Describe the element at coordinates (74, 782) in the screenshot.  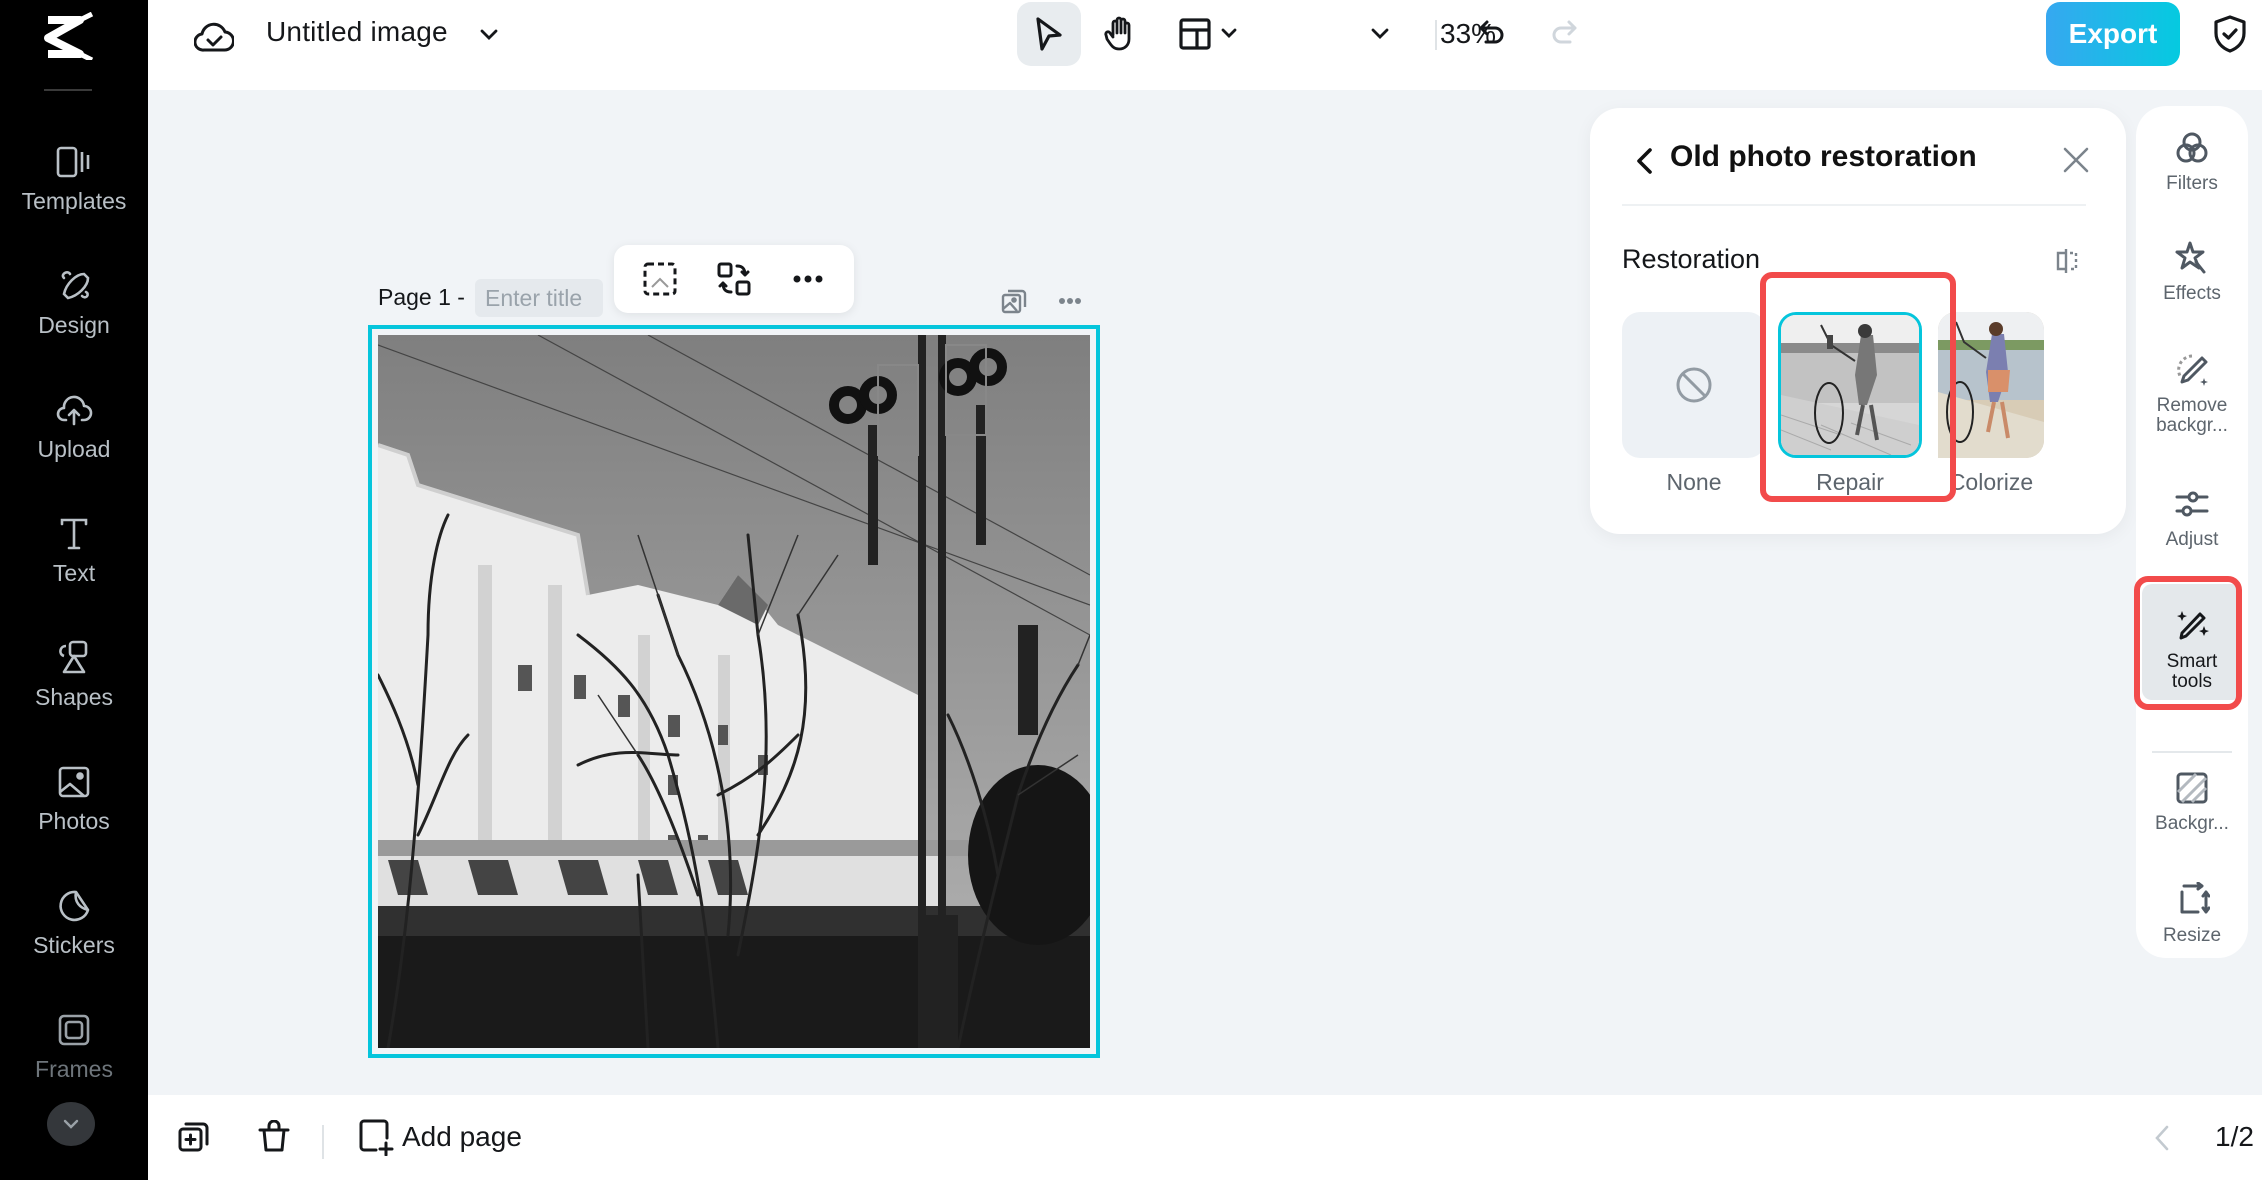
I see `photos-icon` at that location.